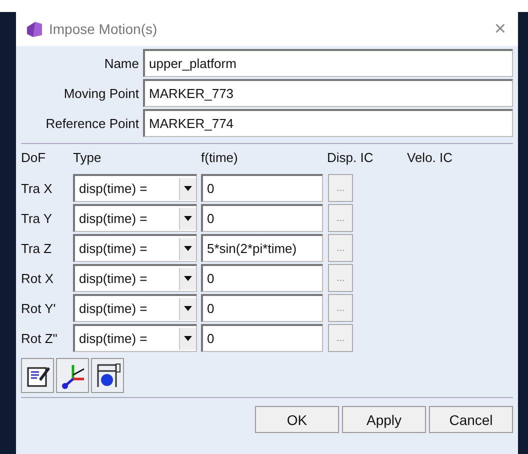 This screenshot has height=454, width=528. I want to click on dof-label: Tra X, so click(37, 188).